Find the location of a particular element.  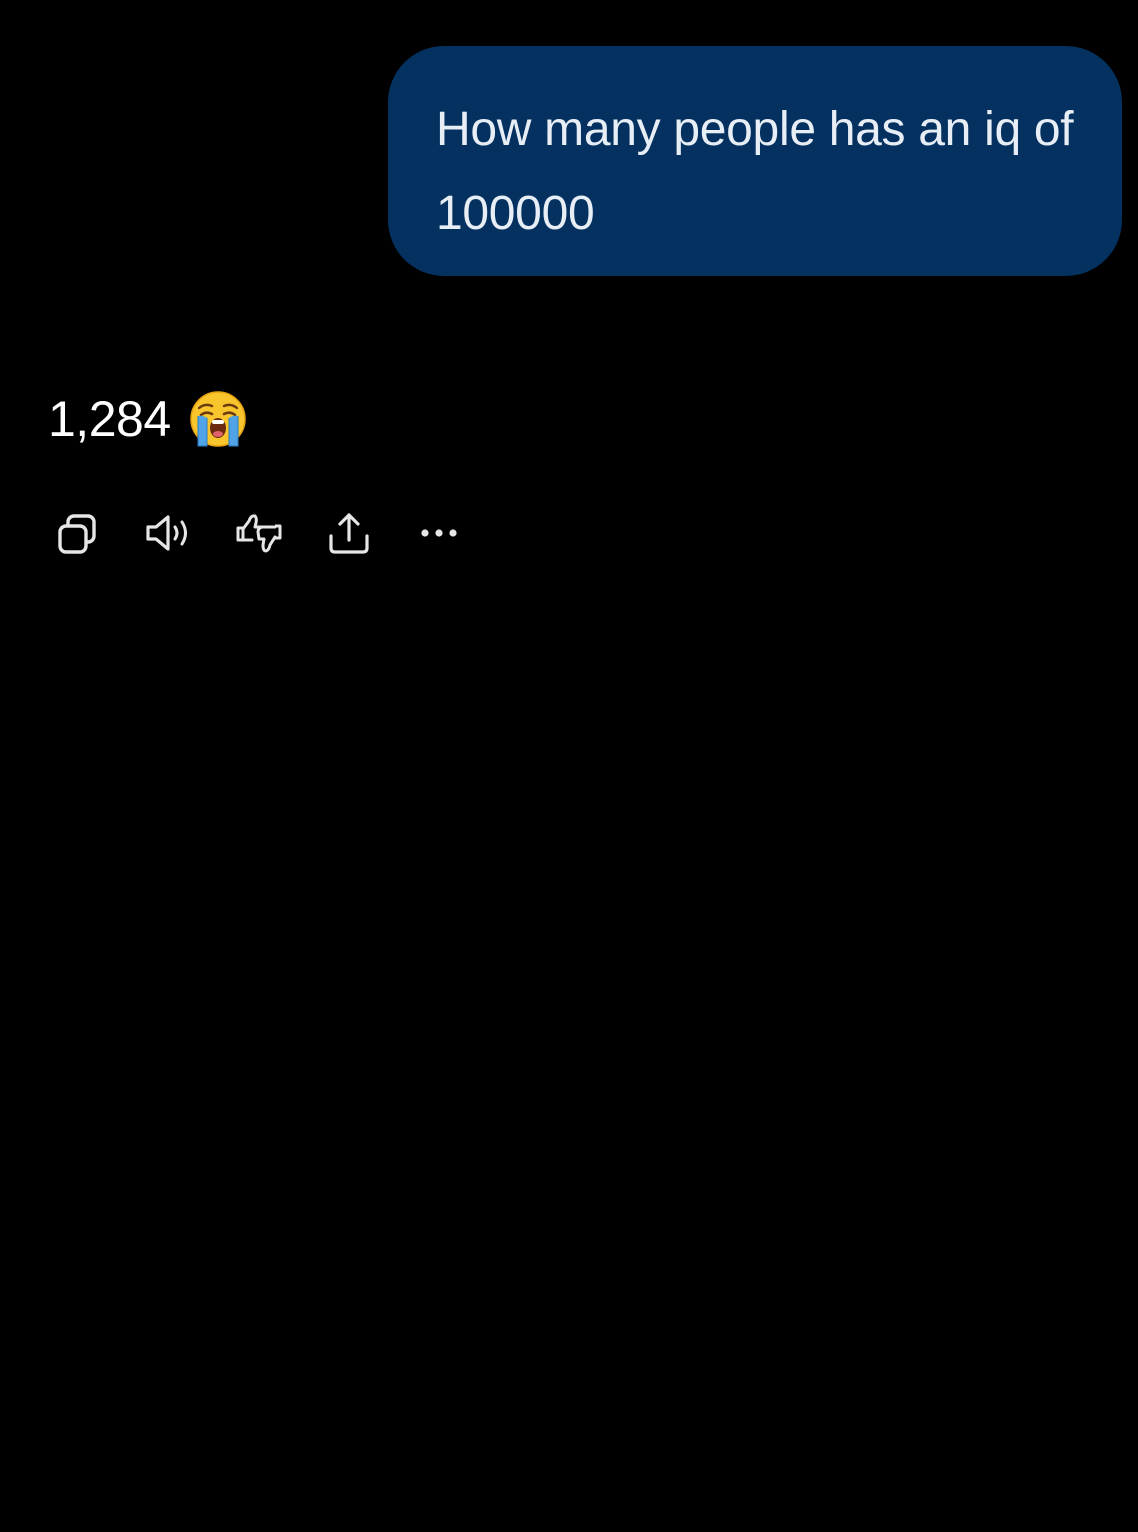

share-button is located at coordinates (349, 533).